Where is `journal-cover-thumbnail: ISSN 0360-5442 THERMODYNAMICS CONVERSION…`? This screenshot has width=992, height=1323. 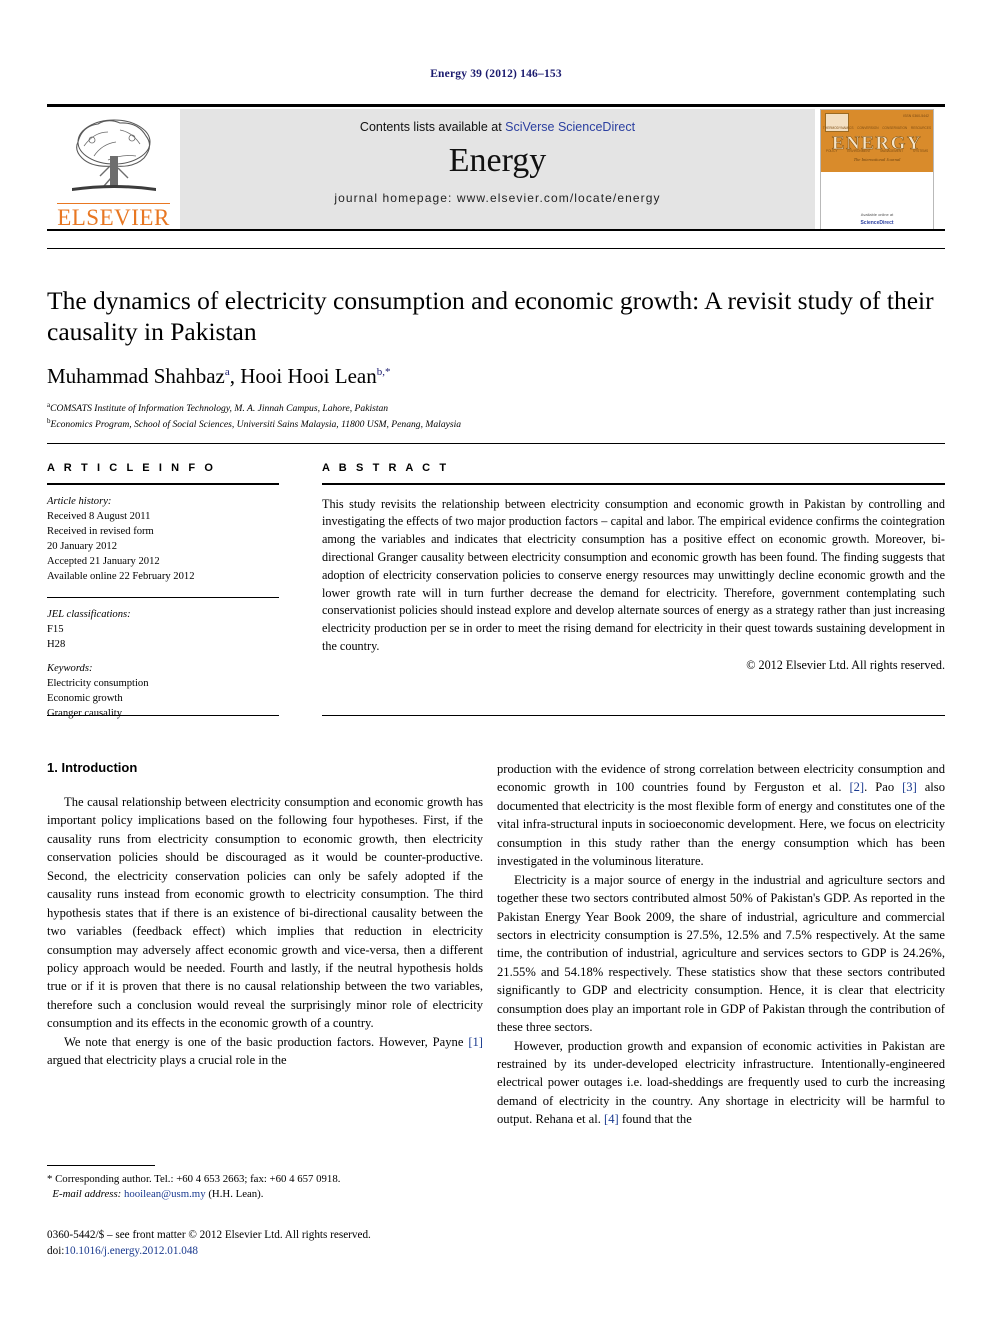 journal-cover-thumbnail: ISSN 0360-5442 THERMODYNAMICS CONVERSION… is located at coordinates (877, 170).